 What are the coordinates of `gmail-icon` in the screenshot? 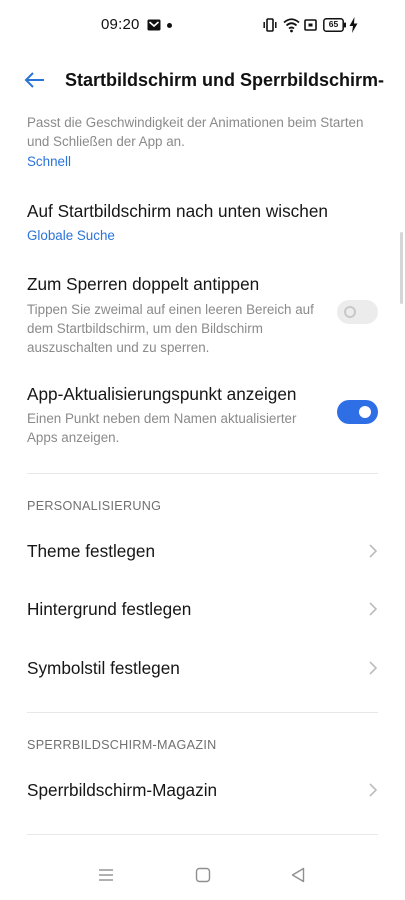 It's located at (154, 27).